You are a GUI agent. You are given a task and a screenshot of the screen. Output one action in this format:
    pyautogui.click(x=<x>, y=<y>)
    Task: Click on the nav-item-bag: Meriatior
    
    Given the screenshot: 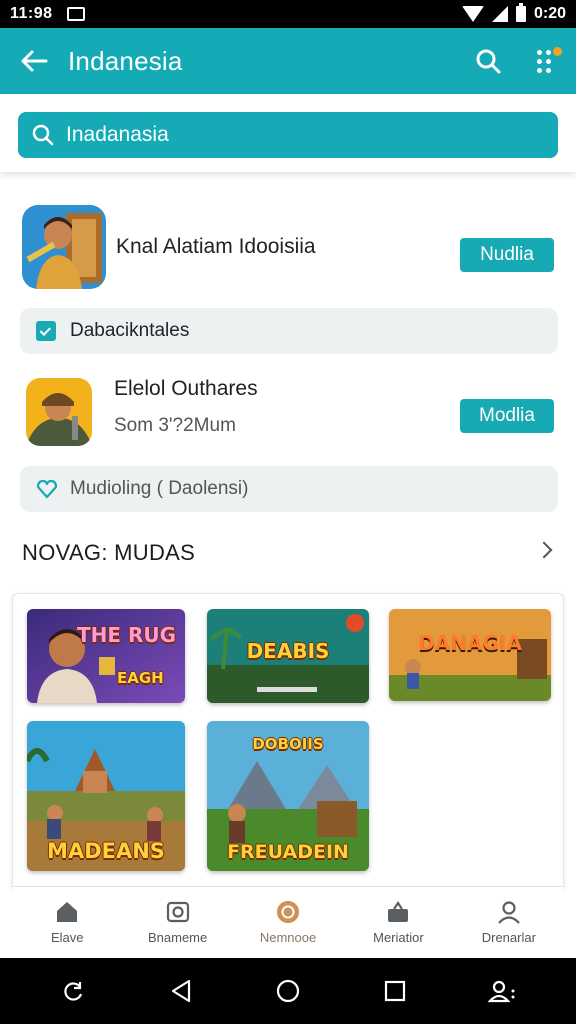 What is the action you would take?
    pyautogui.click(x=398, y=922)
    